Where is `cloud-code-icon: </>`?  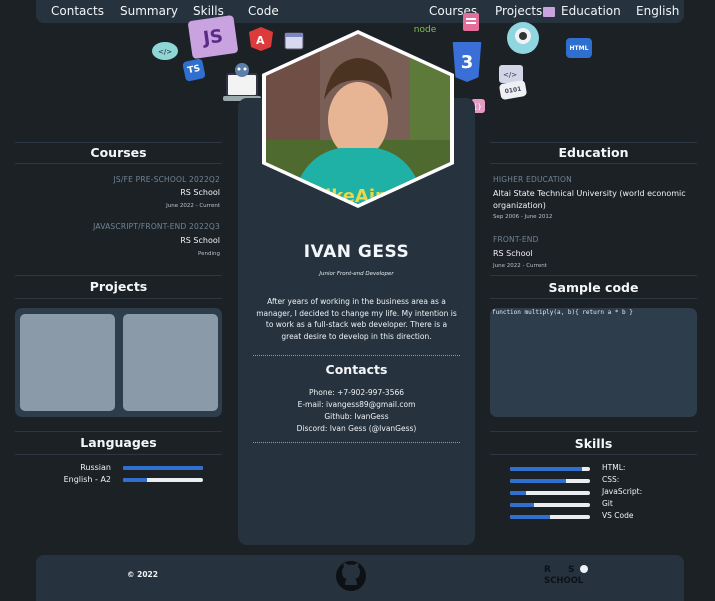 cloud-code-icon: </> is located at coordinates (165, 51).